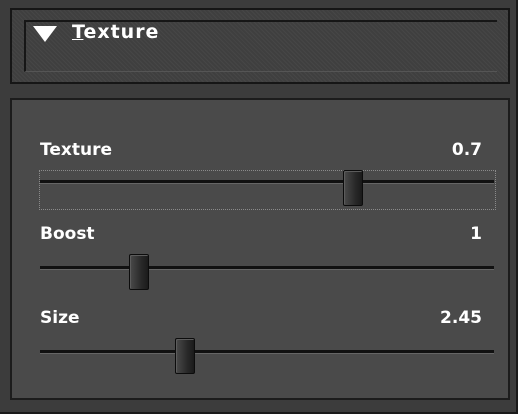 This screenshot has width=523, height=419. I want to click on texture-value: 0.7, so click(466, 150).